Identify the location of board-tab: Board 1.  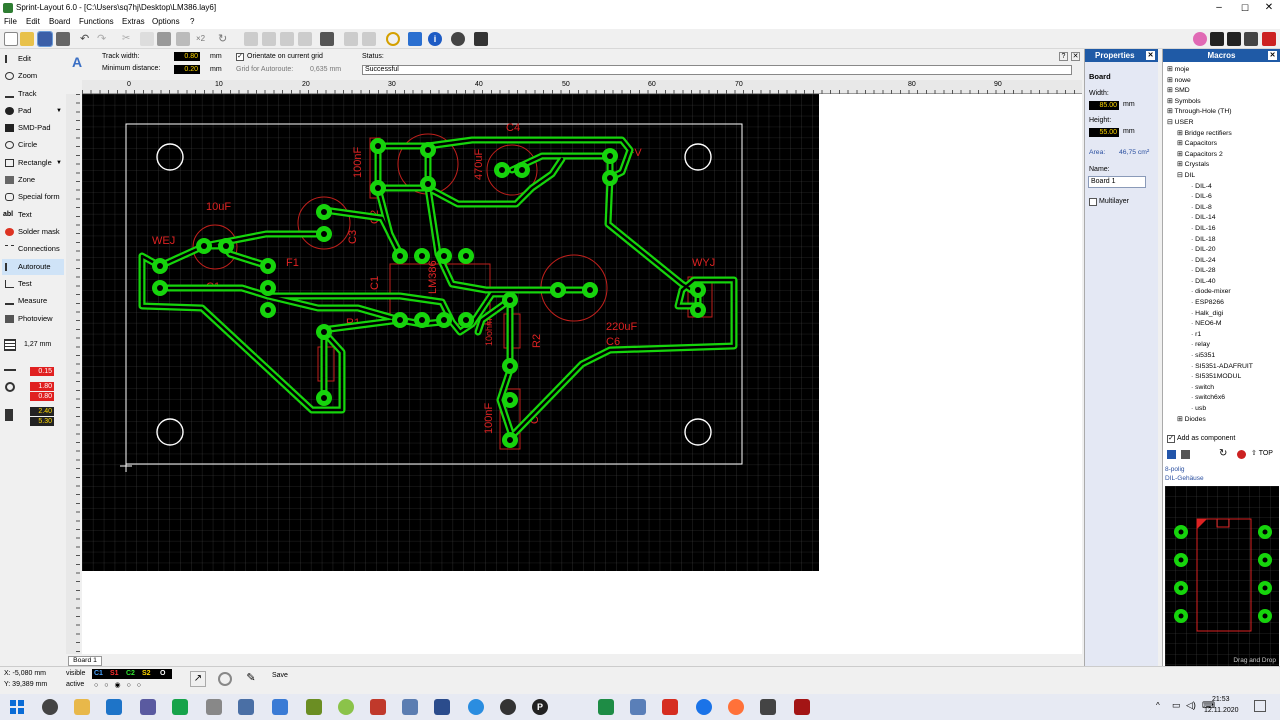
(85, 661).